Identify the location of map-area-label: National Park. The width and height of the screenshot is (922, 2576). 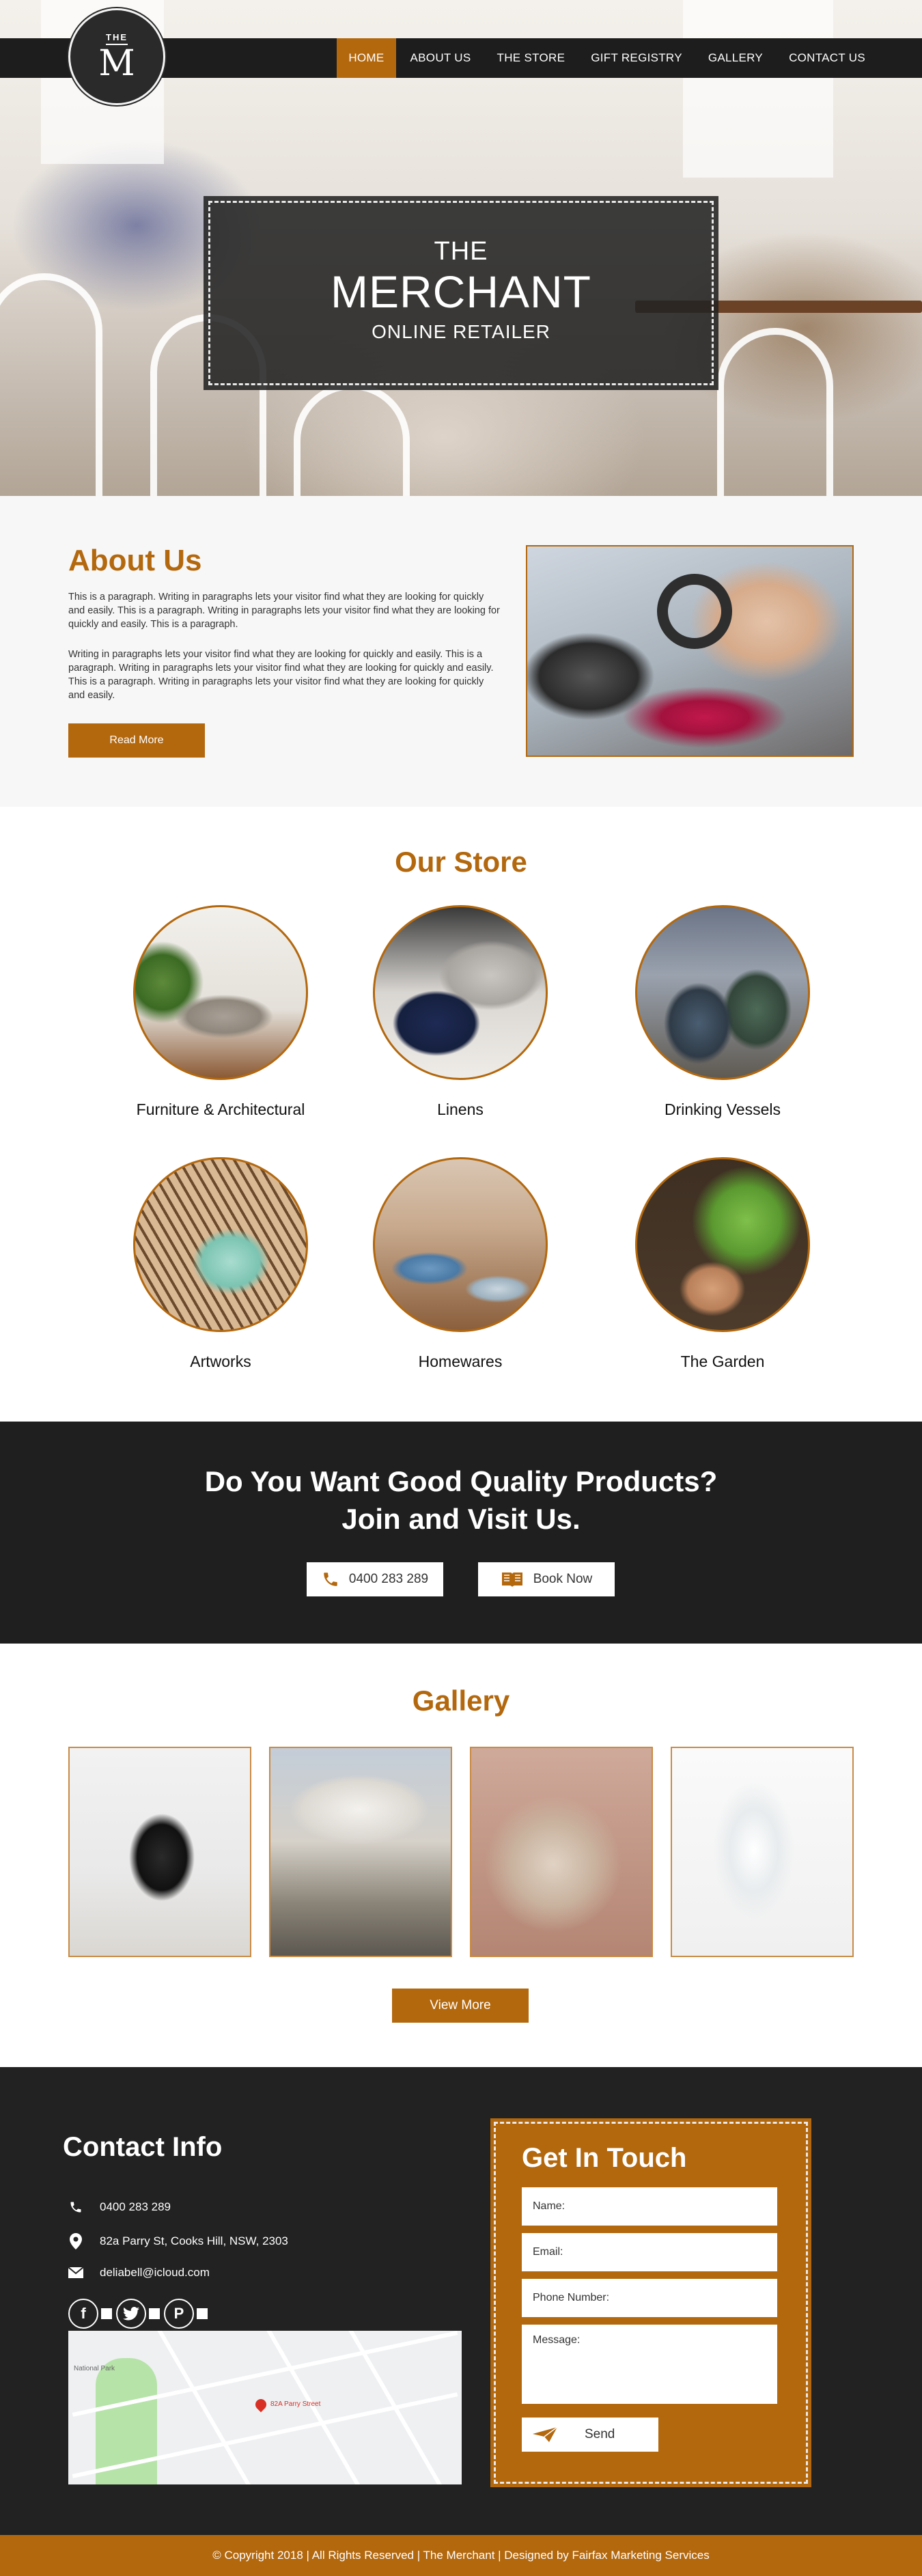
(94, 2369).